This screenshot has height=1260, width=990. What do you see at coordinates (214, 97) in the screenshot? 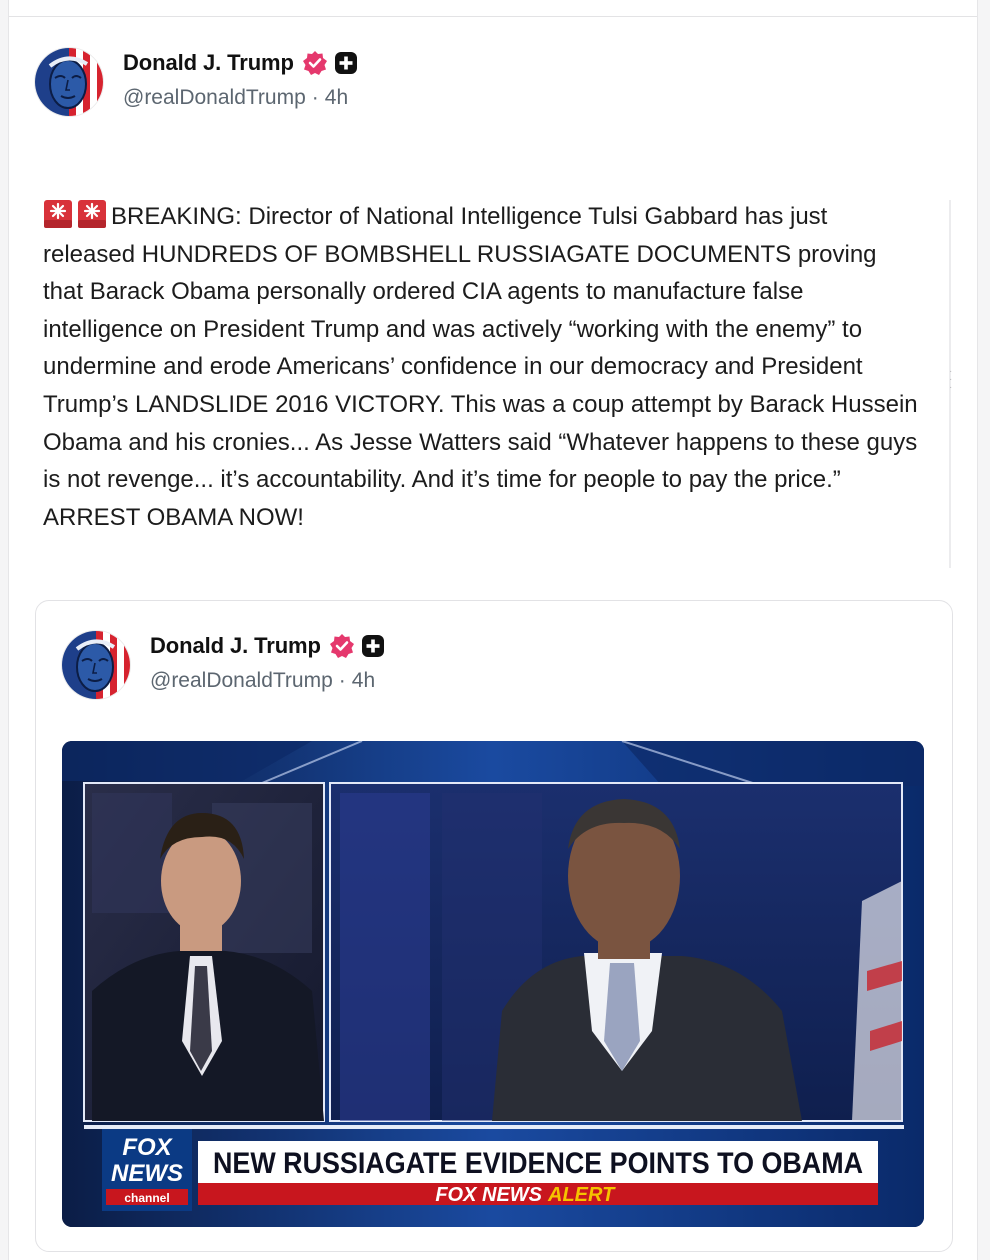
I see `author-handle: @realDonaldTrump` at bounding box center [214, 97].